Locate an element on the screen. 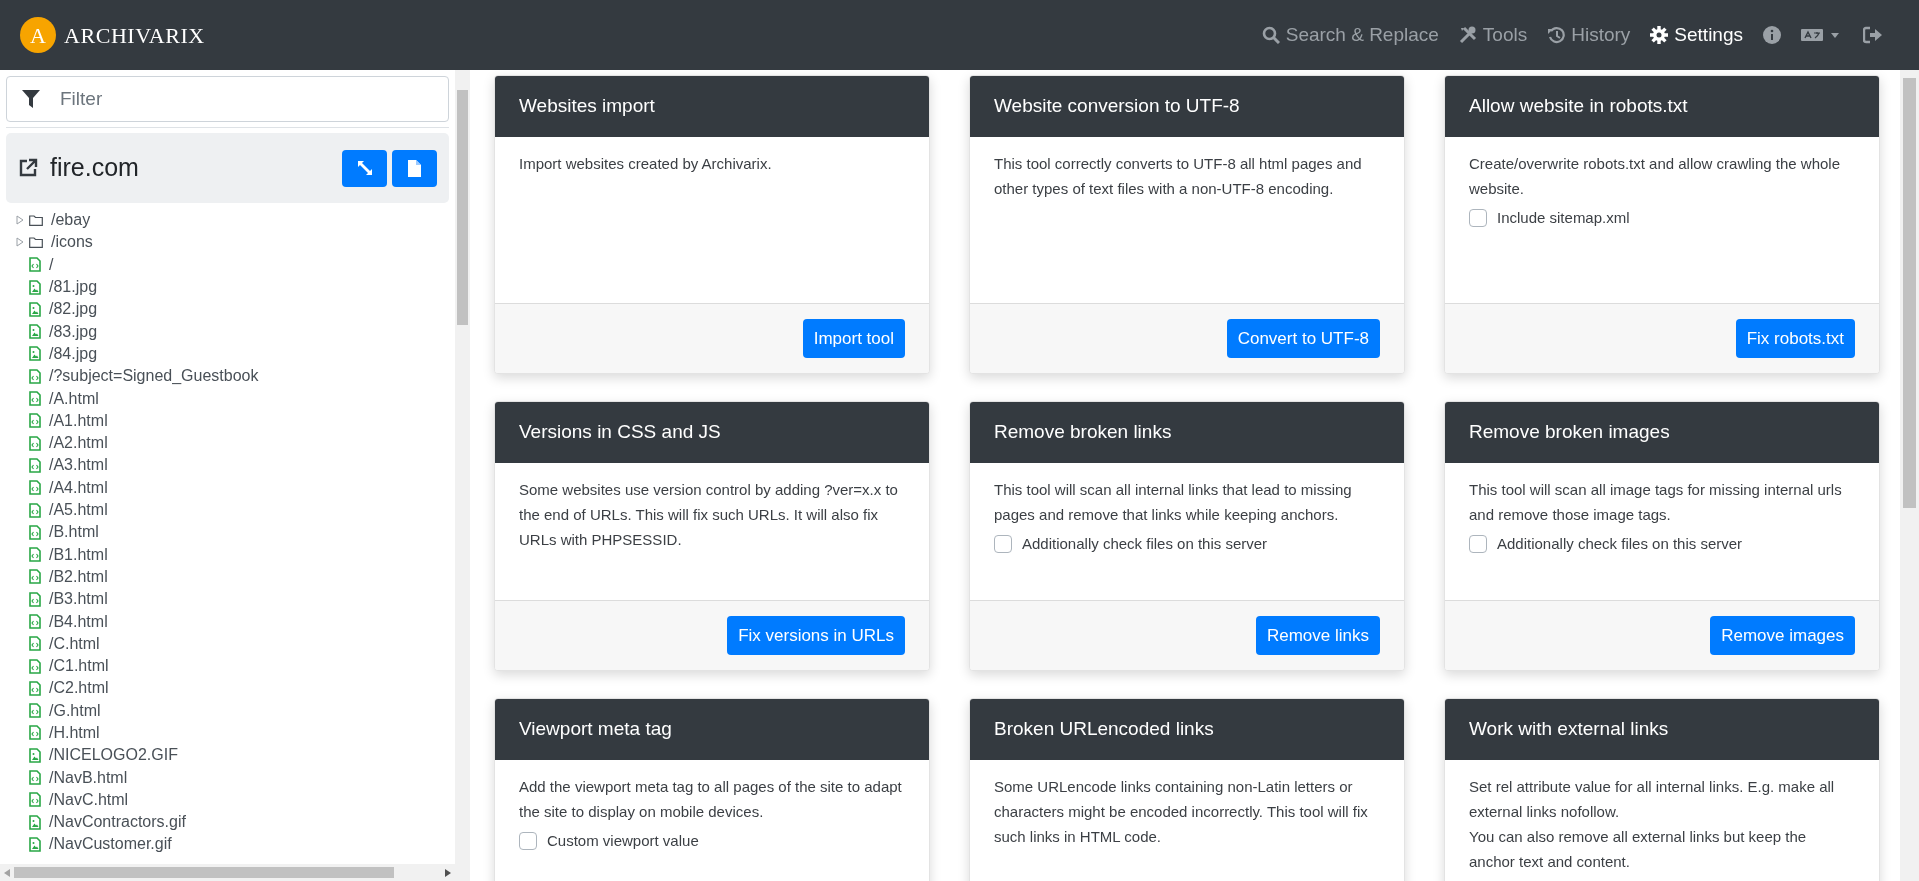  scroll-right-icon is located at coordinates (448, 872).